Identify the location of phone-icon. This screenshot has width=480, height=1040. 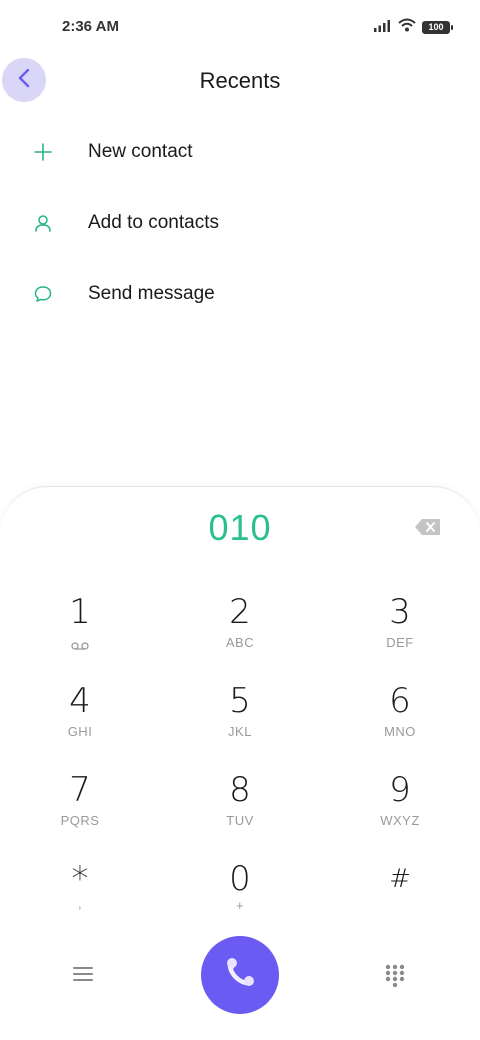
(240, 975).